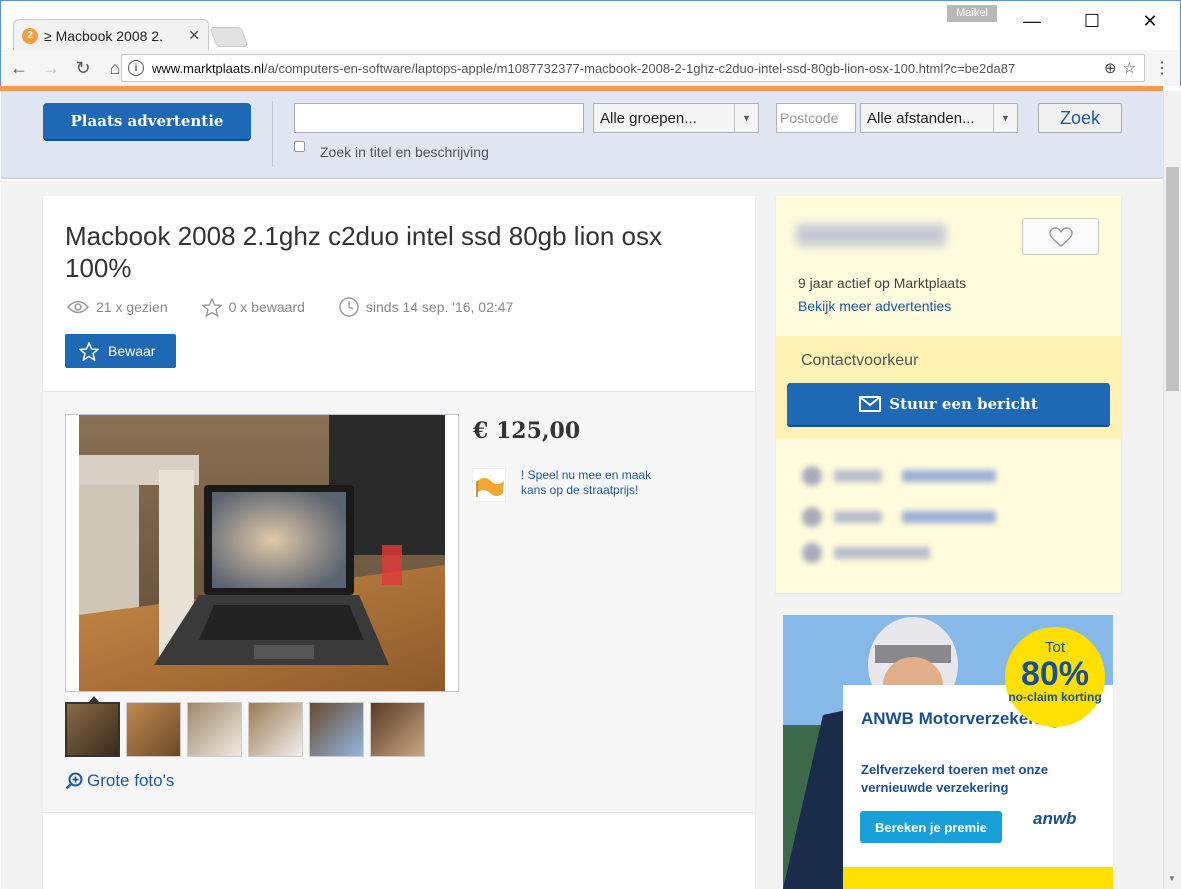  What do you see at coordinates (83, 68) in the screenshot?
I see `reload-icon: ↻` at bounding box center [83, 68].